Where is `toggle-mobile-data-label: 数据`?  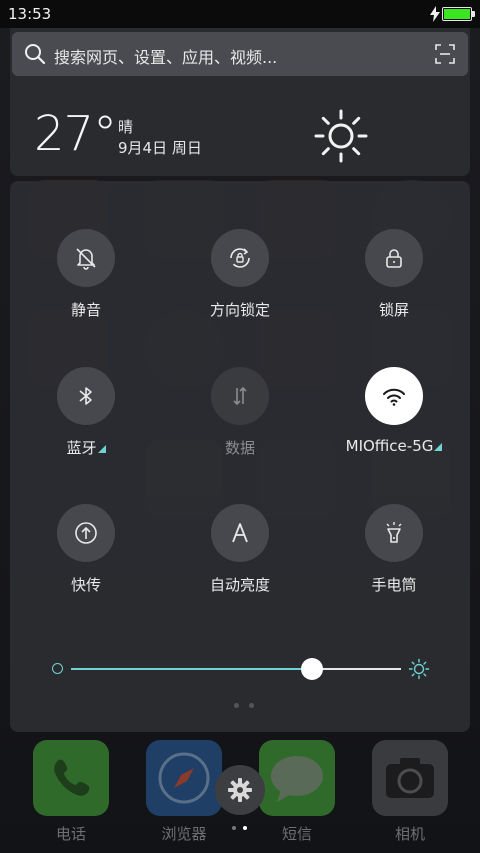
toggle-mobile-data-label: 数据 is located at coordinates (239, 448).